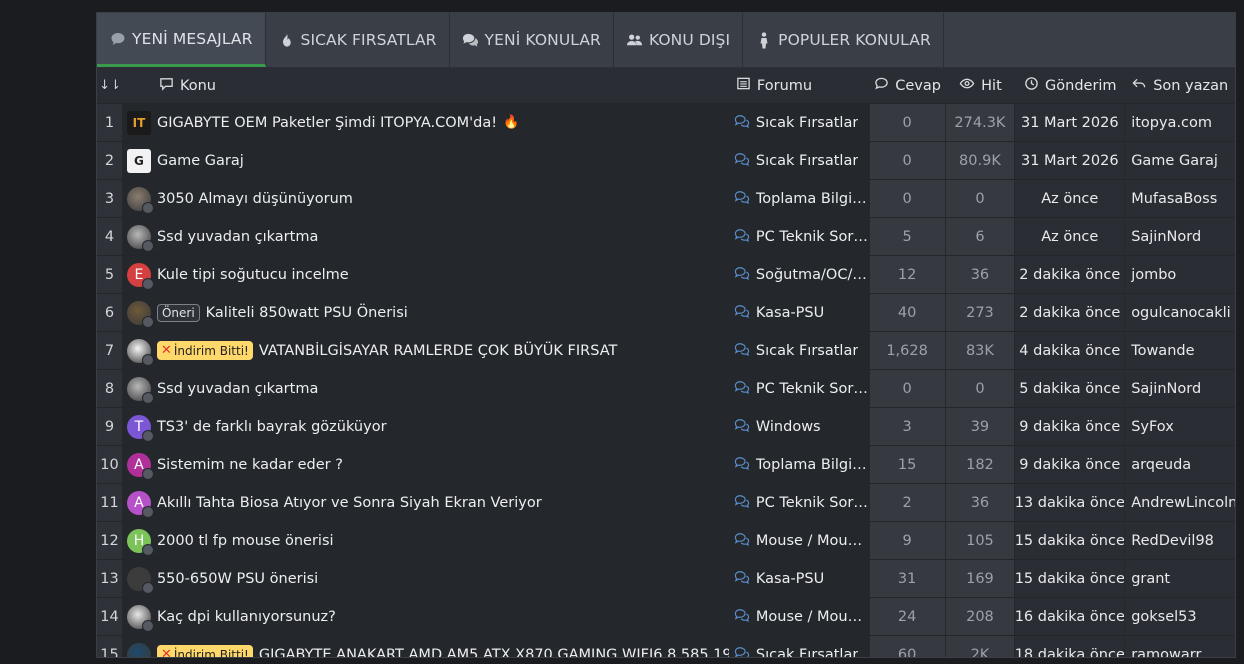 The image size is (1244, 664). What do you see at coordinates (1070, 350) in the screenshot?
I see `post-date: 4 dakika önce` at bounding box center [1070, 350].